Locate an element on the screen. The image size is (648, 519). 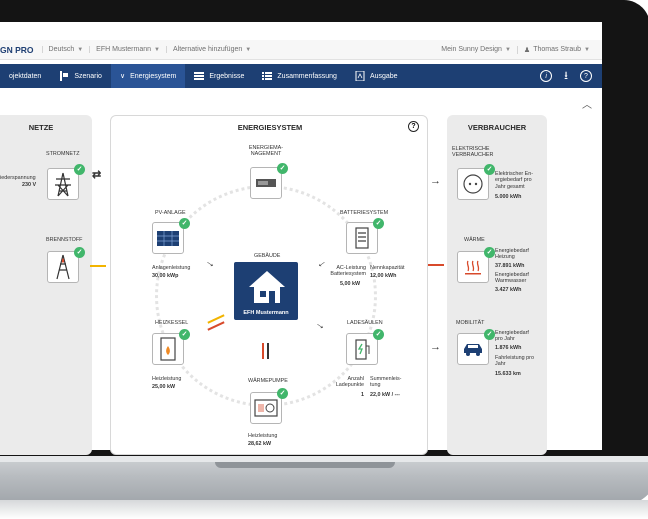
chevron-down-icon: ∨ is located at coordinates (122, 76).